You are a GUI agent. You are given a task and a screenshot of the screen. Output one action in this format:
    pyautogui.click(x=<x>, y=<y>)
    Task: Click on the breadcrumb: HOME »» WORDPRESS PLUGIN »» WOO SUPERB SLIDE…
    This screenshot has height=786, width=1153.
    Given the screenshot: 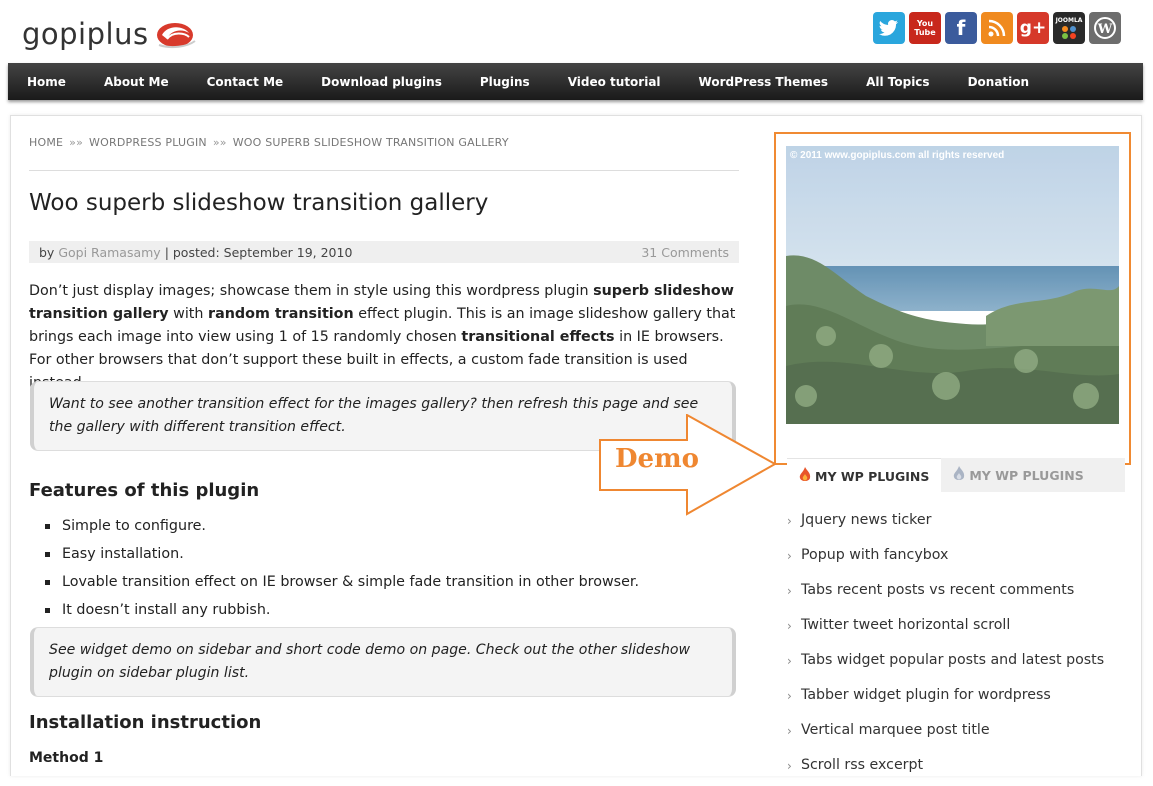 What is the action you would take?
    pyautogui.click(x=269, y=142)
    